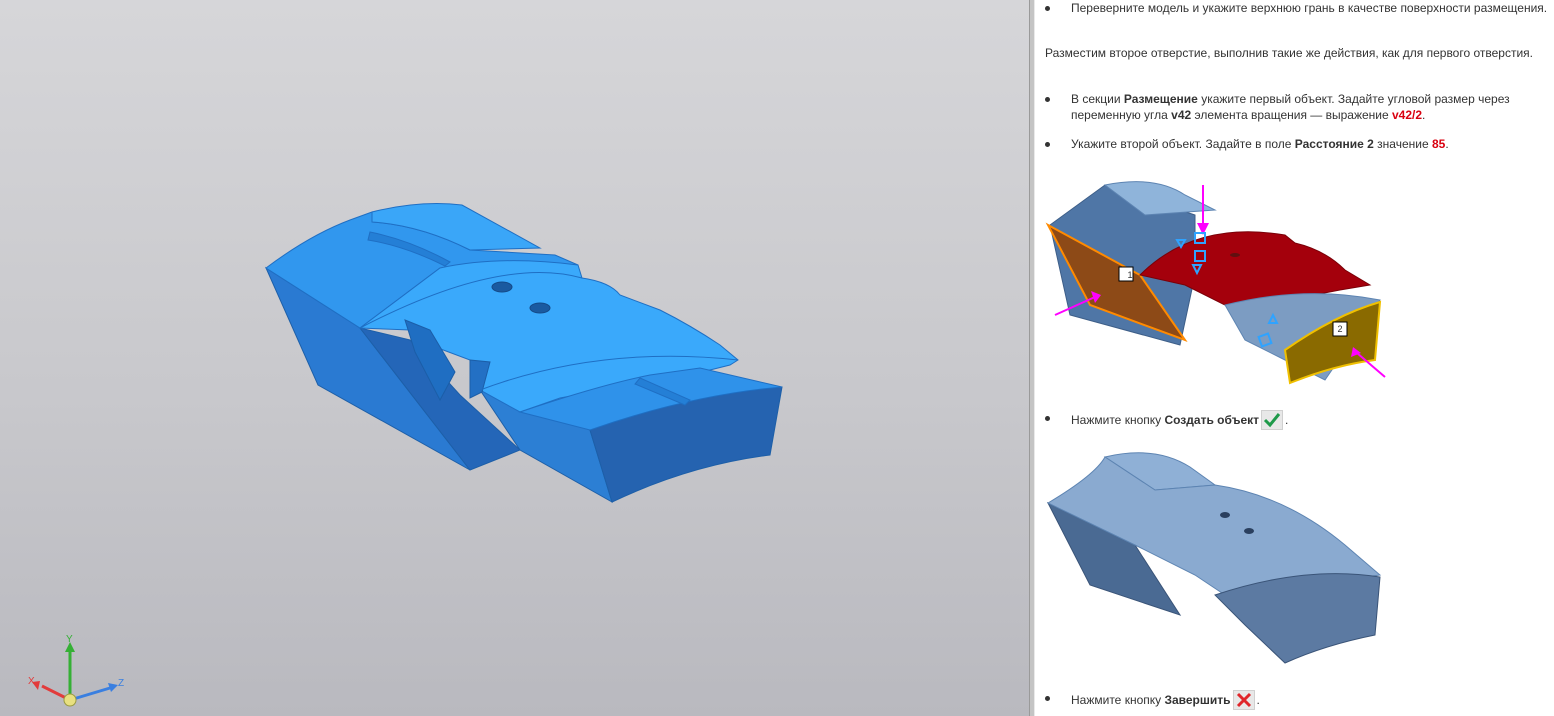 This screenshot has width=1554, height=716. Describe the element at coordinates (31, 681) in the screenshot. I see `axis-x-label: X` at that location.